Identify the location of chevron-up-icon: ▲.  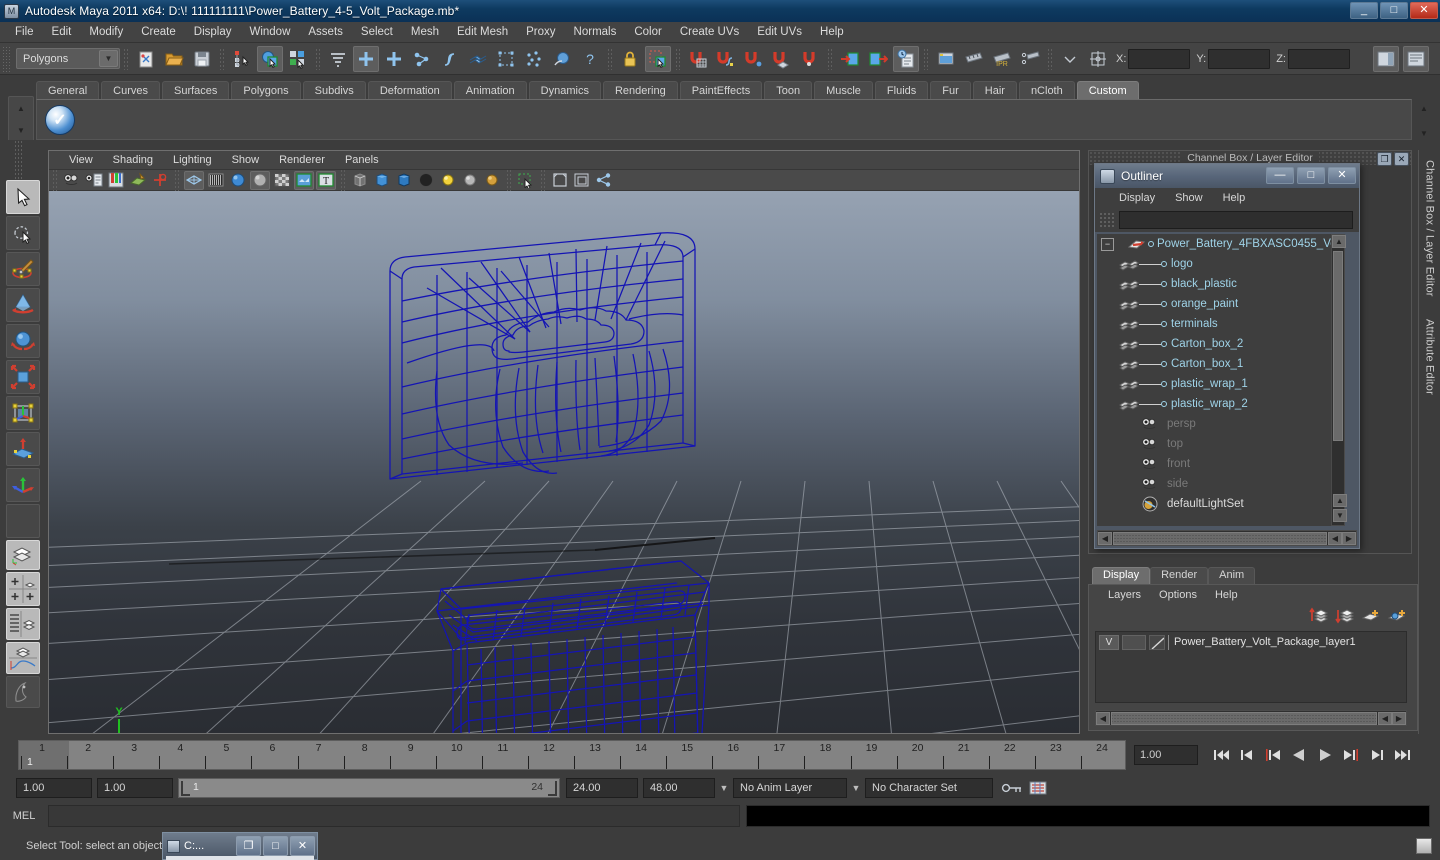
(1424, 108).